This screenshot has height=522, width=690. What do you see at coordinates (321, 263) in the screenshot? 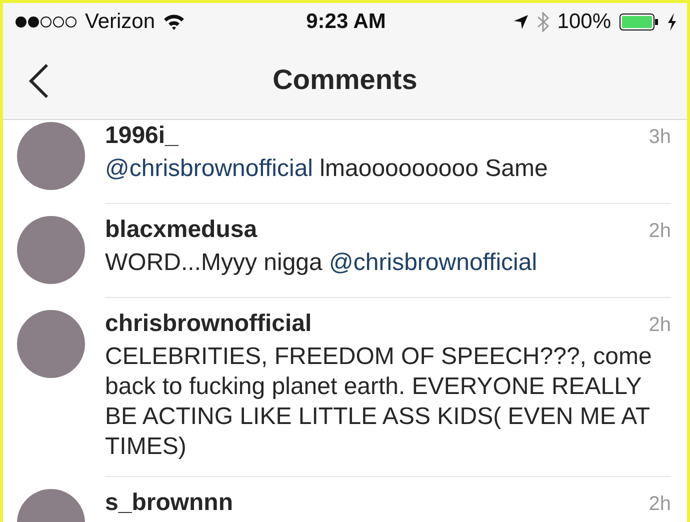
I see `comment-text: WORD...Myyy nigga @chrisbrownofficial` at bounding box center [321, 263].